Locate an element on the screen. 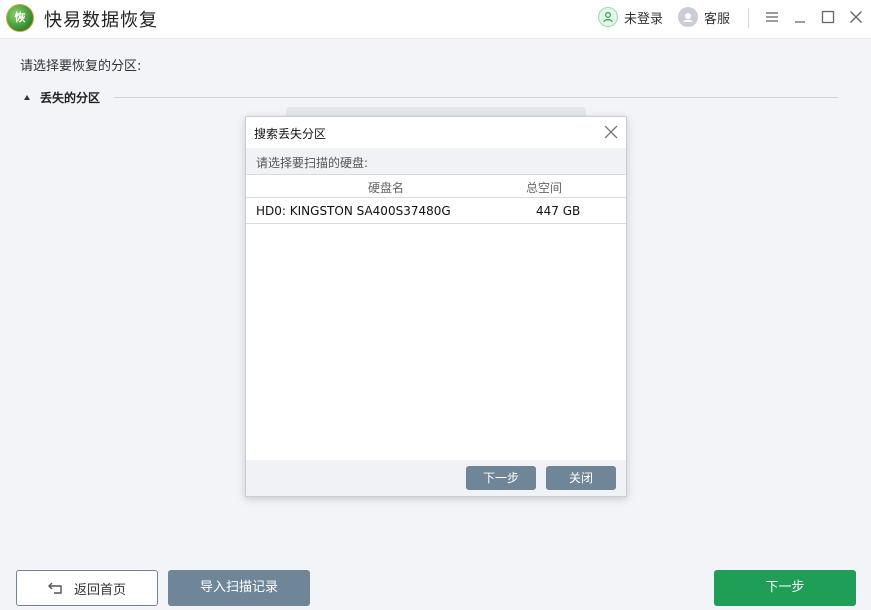 The height and width of the screenshot is (610, 871). lost-partitions-section: 丢失的分区 is located at coordinates (431, 97).